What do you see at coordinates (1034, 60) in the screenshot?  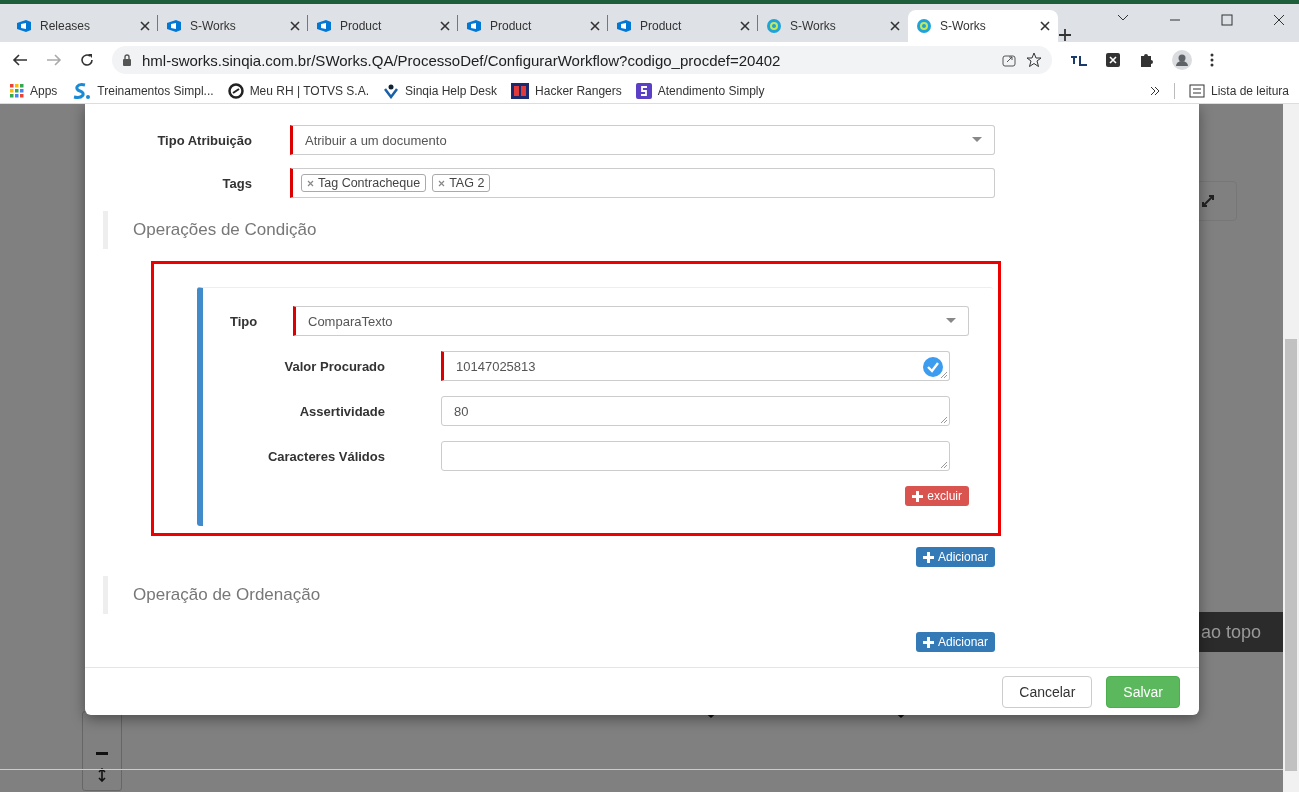 I see `star-icon` at bounding box center [1034, 60].